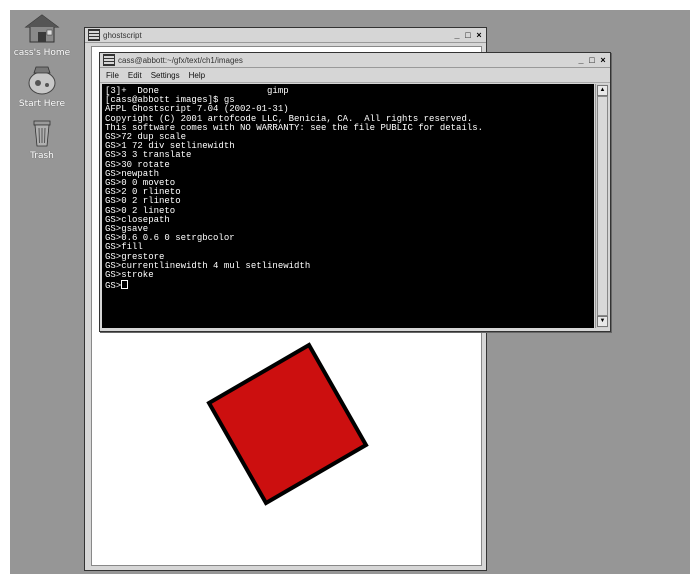 Image resolution: width=690 pixels, height=574 pixels. I want to click on home-icon, so click(42, 29).